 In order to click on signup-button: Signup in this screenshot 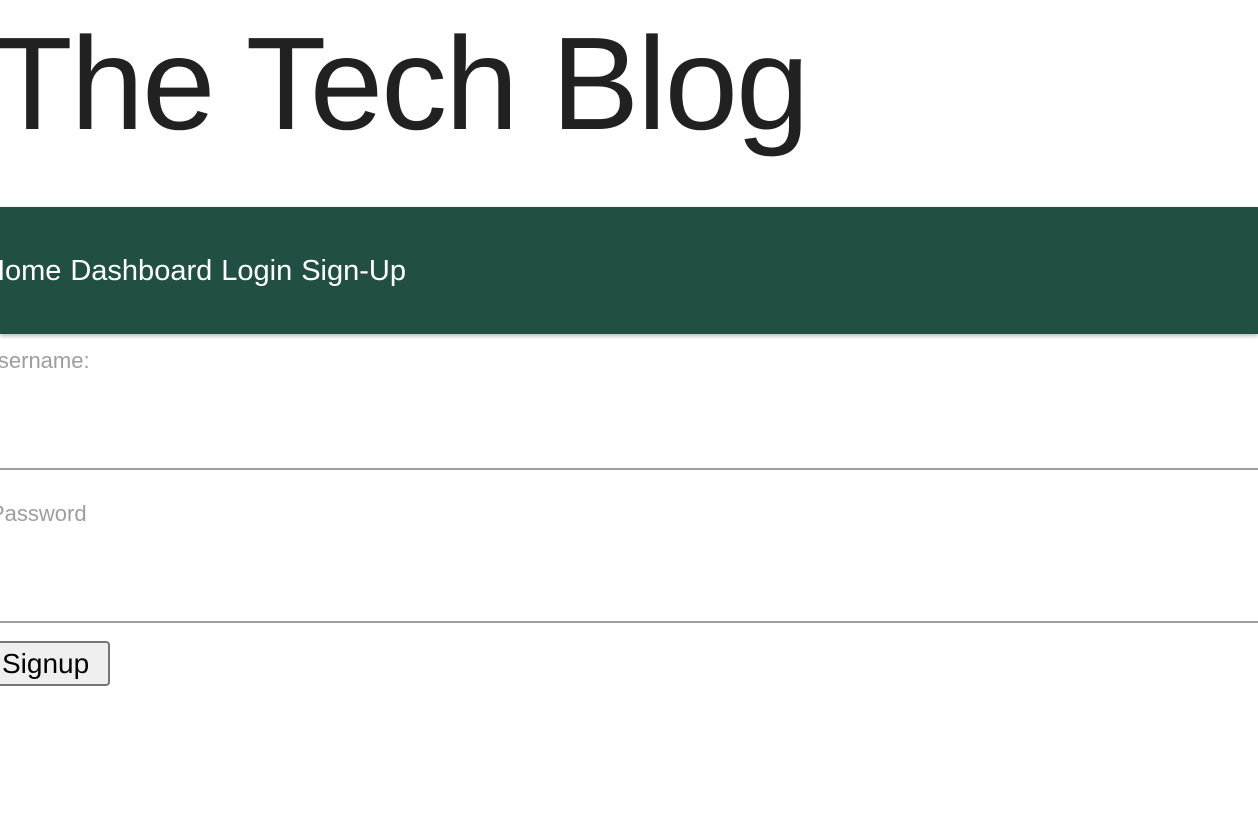, I will do `click(55, 663)`.